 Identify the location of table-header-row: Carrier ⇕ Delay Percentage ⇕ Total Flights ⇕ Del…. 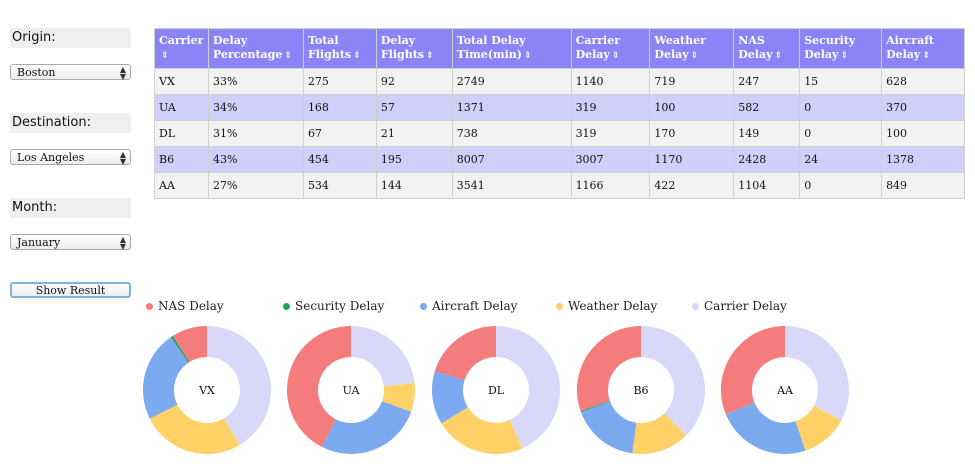
(559, 48).